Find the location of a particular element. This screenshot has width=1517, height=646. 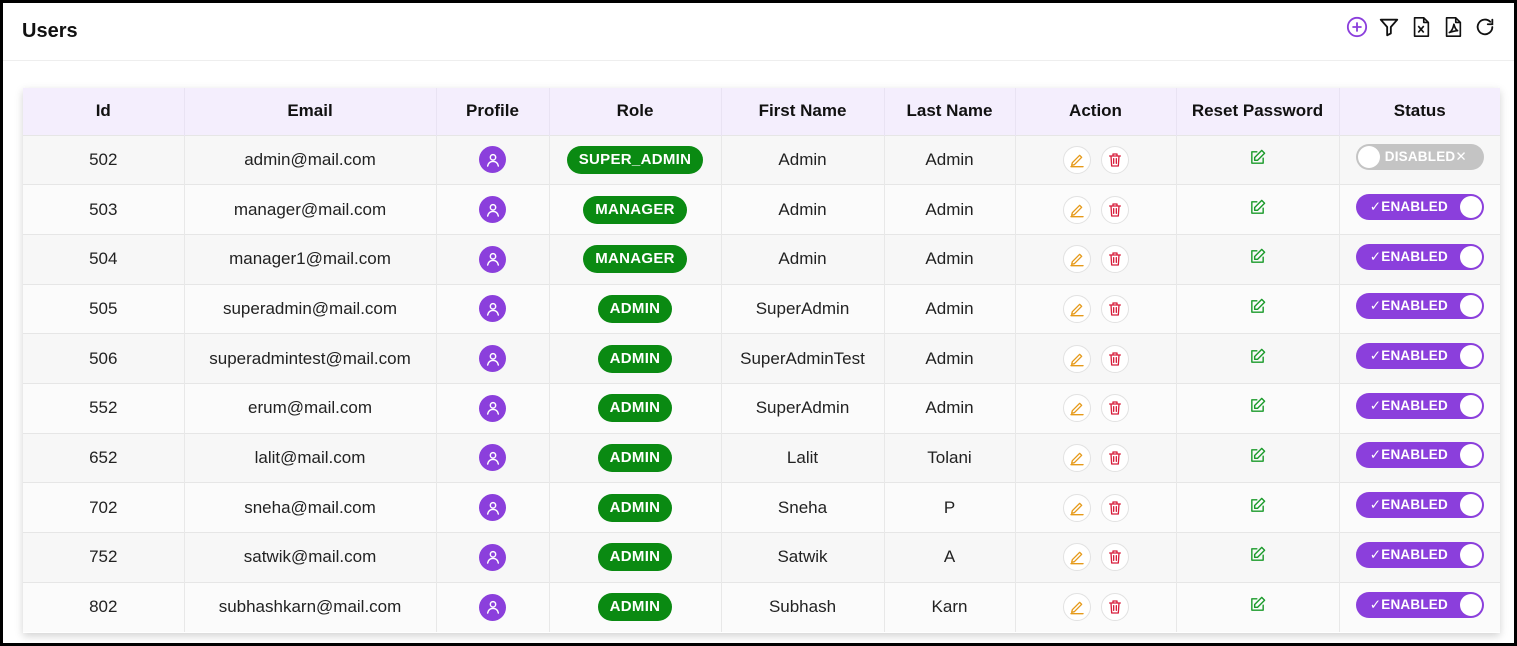

excel-export-icon is located at coordinates (1421, 26).